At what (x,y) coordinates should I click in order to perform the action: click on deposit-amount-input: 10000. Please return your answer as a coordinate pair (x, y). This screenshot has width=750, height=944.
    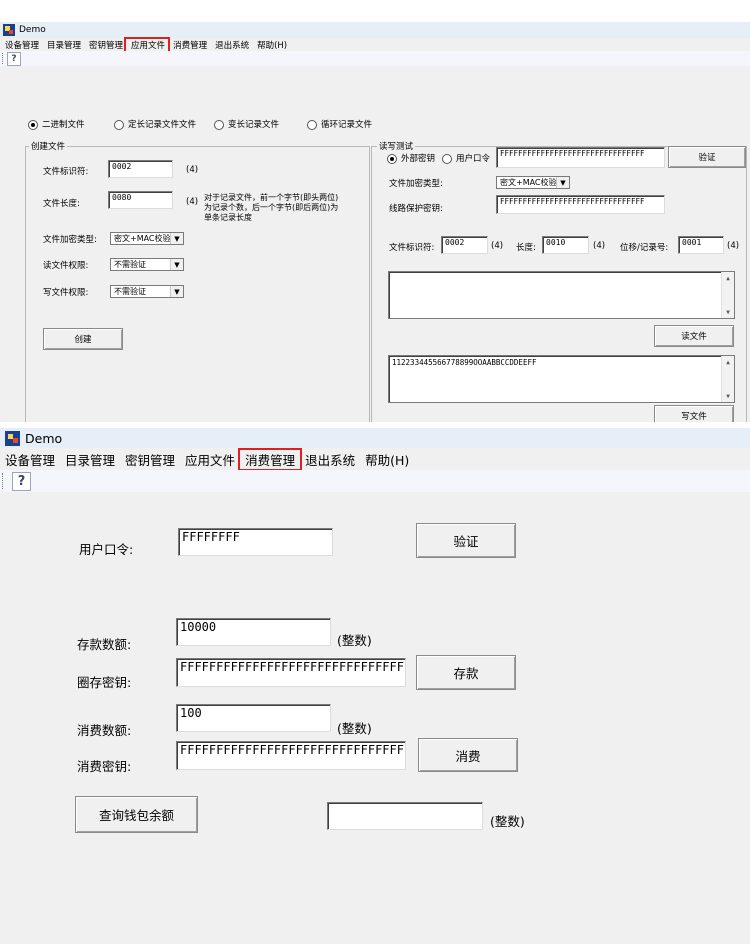
    Looking at the image, I should click on (253, 632).